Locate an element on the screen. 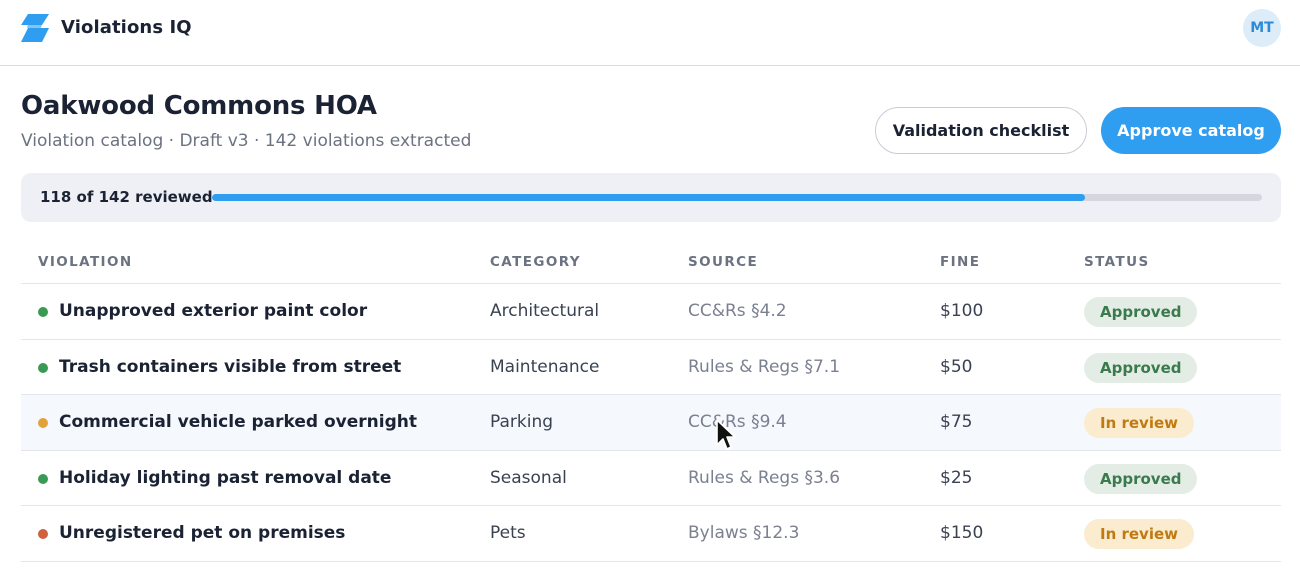 The width and height of the screenshot is (1300, 582). validation-checklist-button: Validation checklist is located at coordinates (981, 130).